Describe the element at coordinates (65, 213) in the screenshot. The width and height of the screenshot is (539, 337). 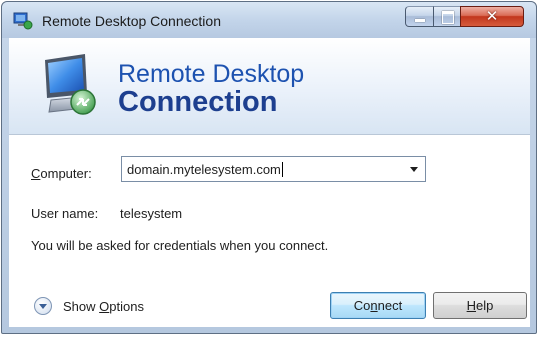
I see `username-label: User name:` at that location.